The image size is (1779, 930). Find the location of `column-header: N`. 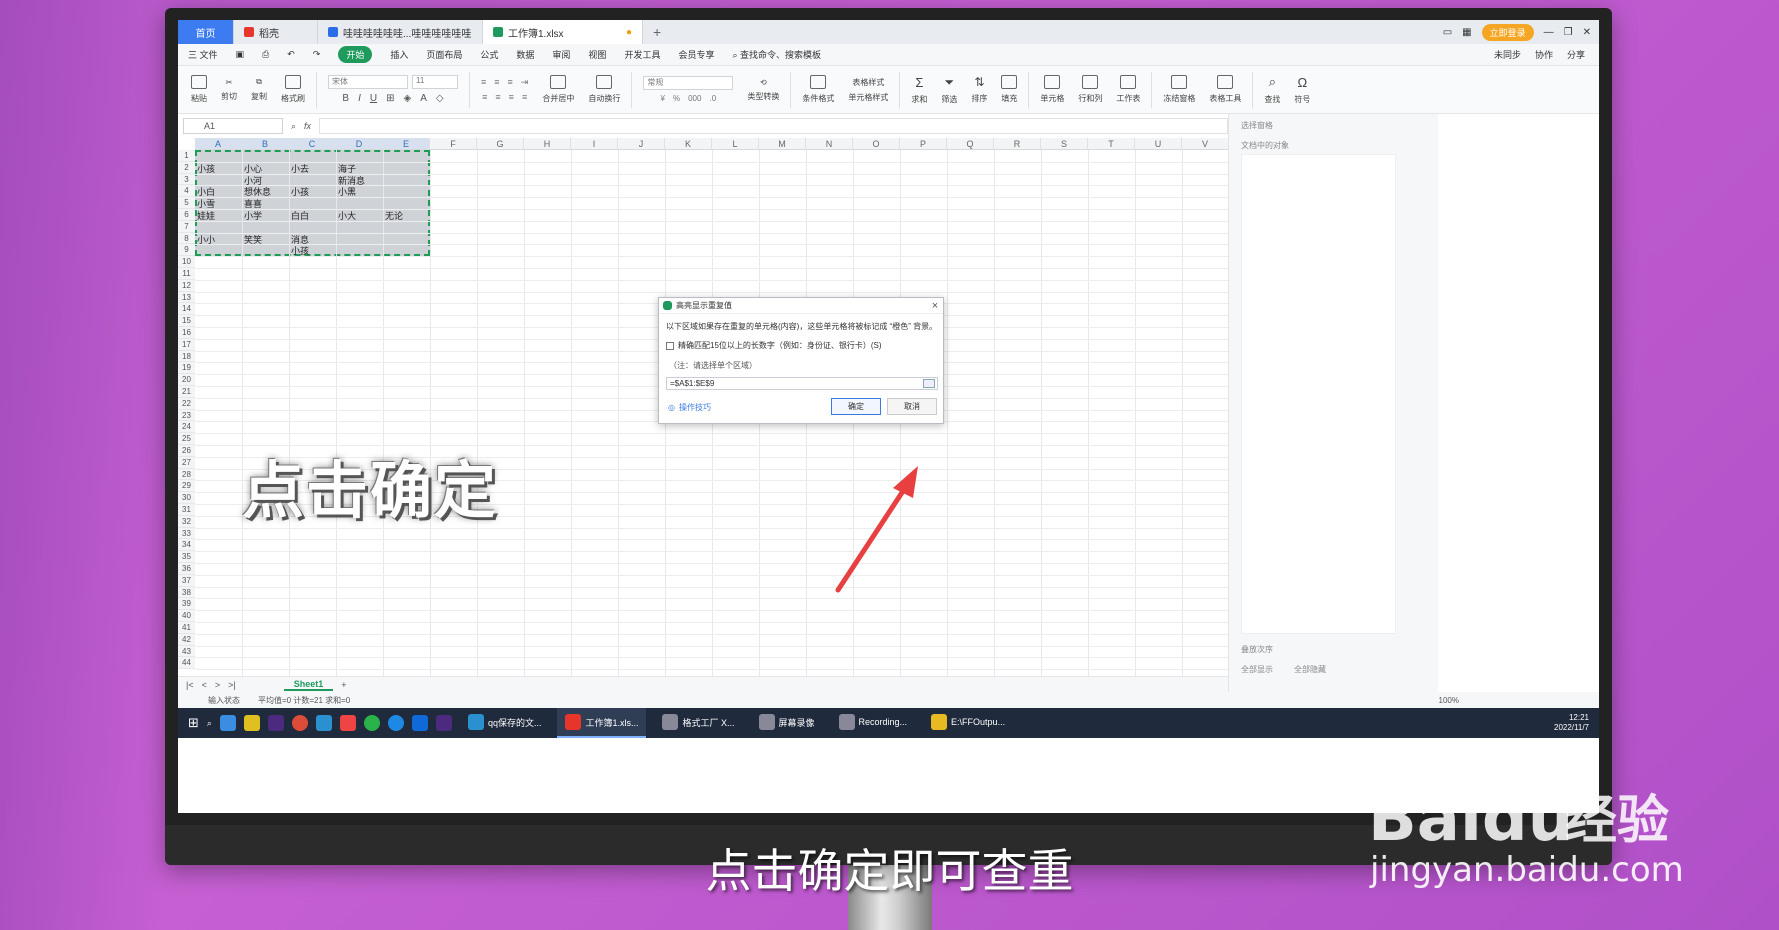

column-header: N is located at coordinates (829, 144).